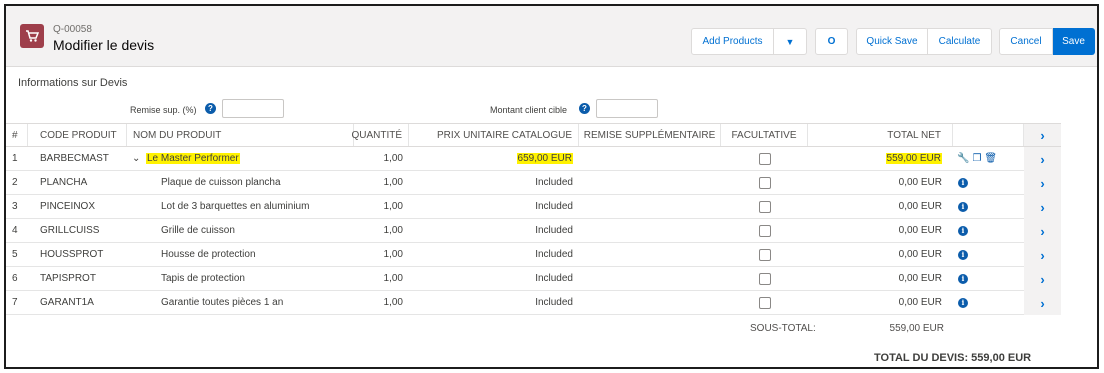 This screenshot has height=373, width=1104. What do you see at coordinates (240, 135) in the screenshot?
I see `col-product-name: NOM DU PRODUIT` at bounding box center [240, 135].